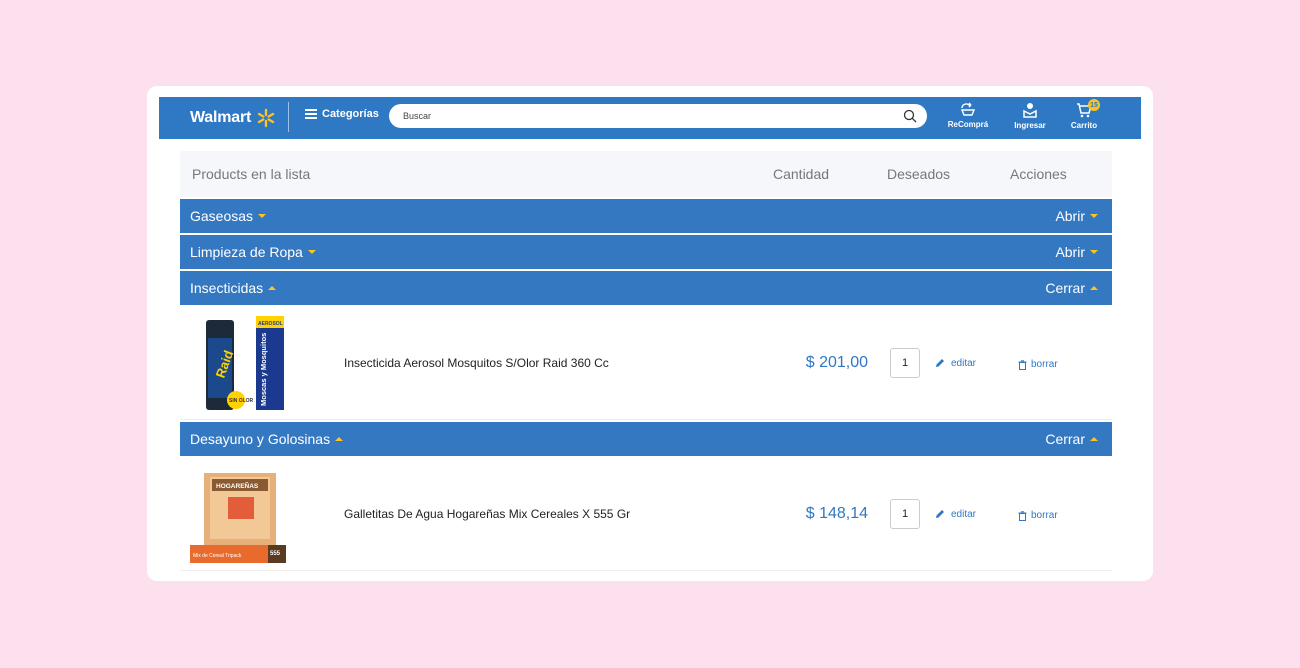 The width and height of the screenshot is (1300, 668). I want to click on user-icon, so click(1030, 110).